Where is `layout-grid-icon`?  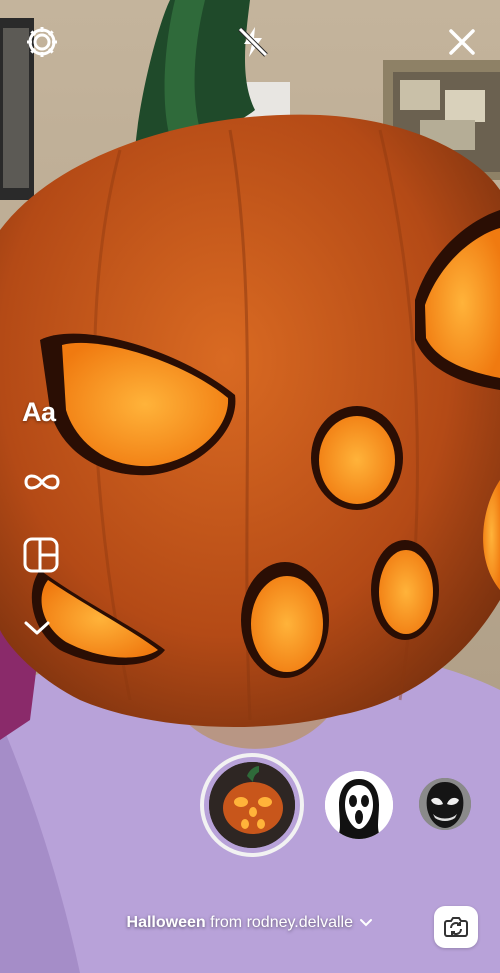 layout-grid-icon is located at coordinates (41, 555).